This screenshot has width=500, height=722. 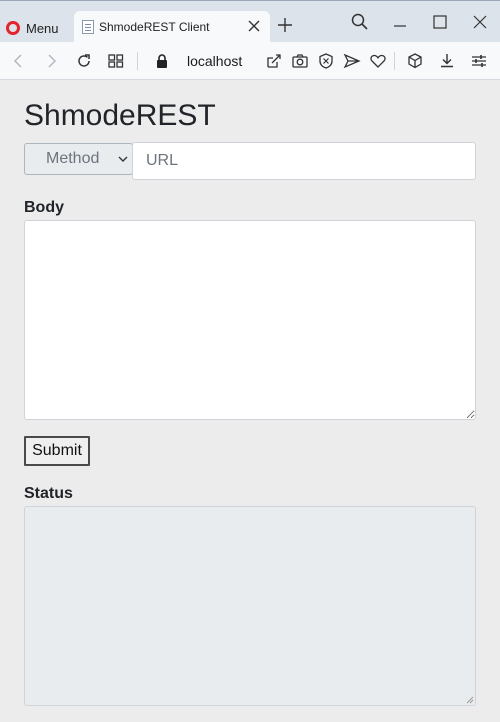 I want to click on heart-icon, so click(x=378, y=61).